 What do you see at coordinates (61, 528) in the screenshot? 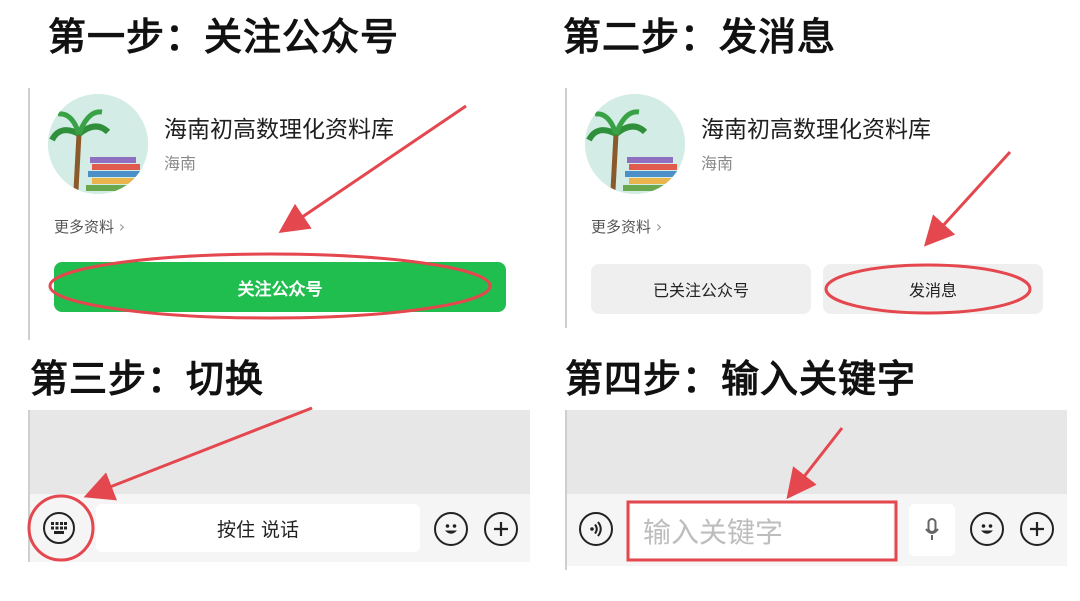
I see `highlight-circle-keyboard` at bounding box center [61, 528].